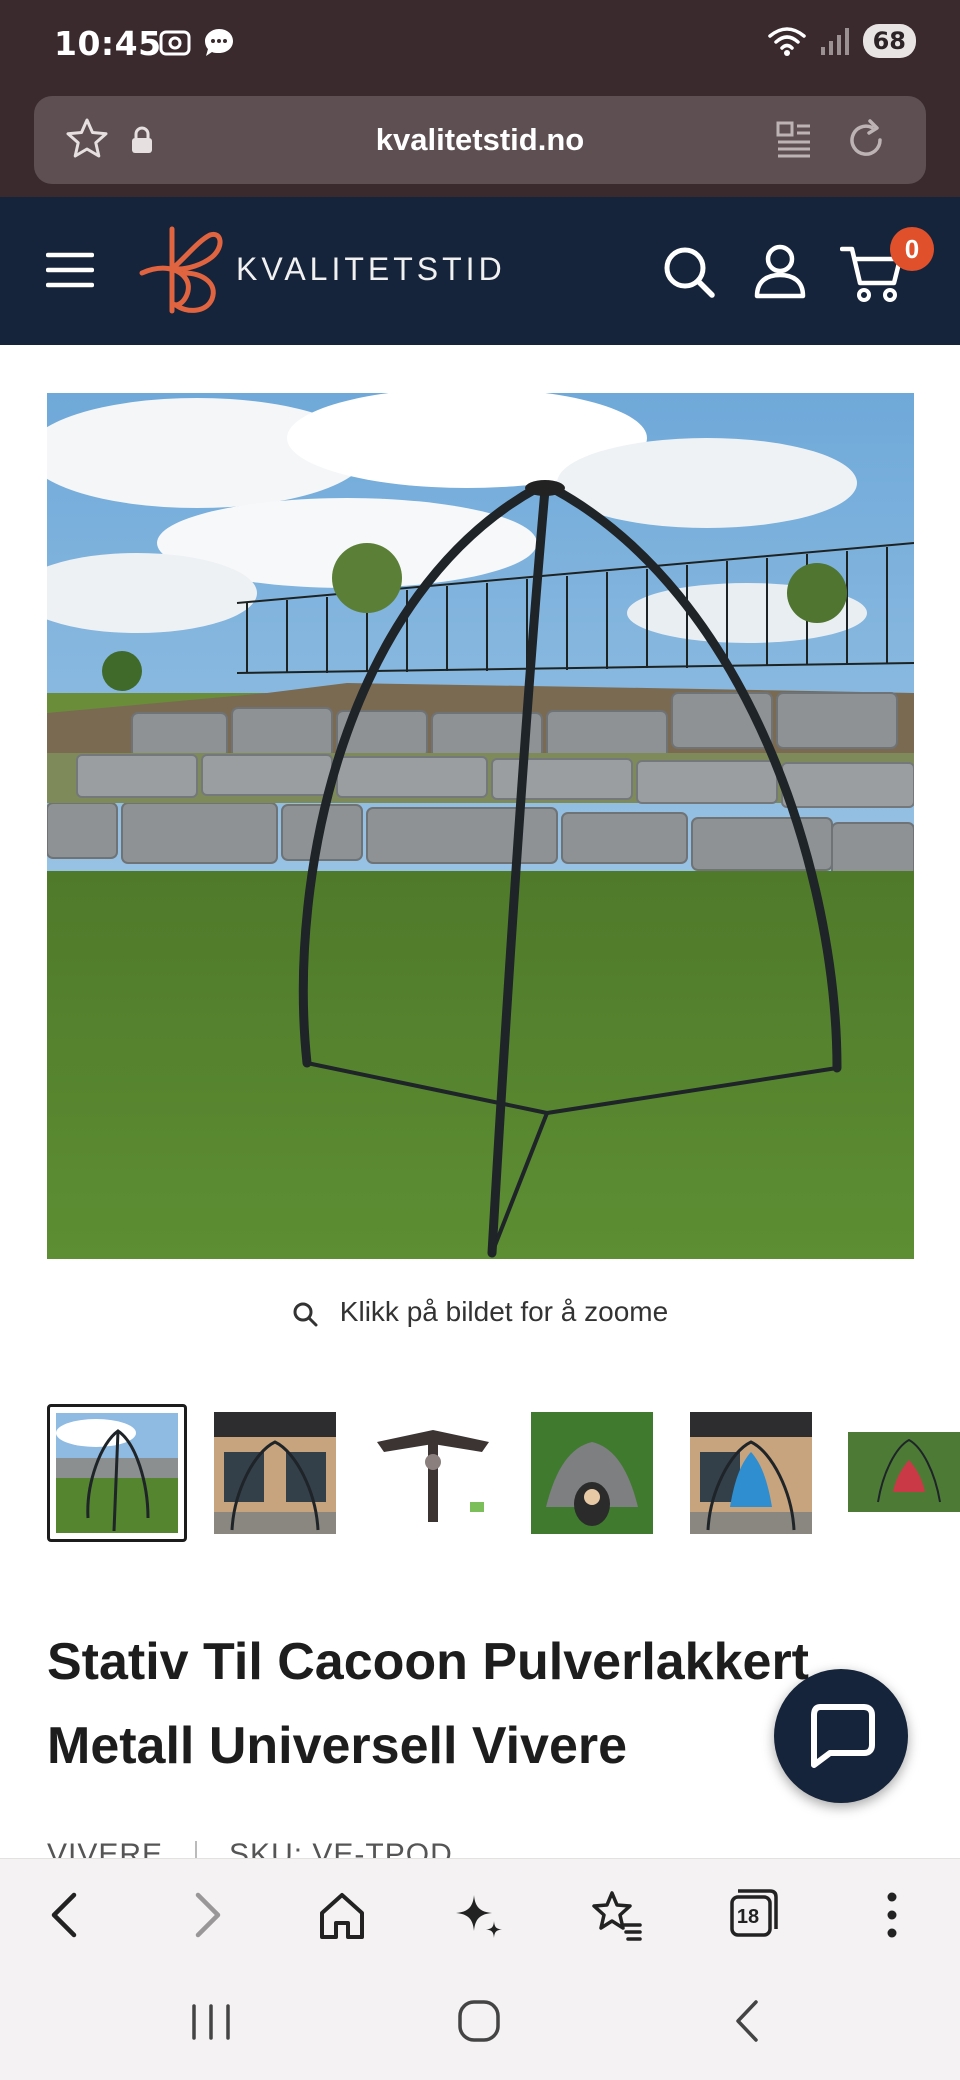 This screenshot has width=960, height=2080. Describe the element at coordinates (197, 43) in the screenshot. I see `status-icons-left` at that location.